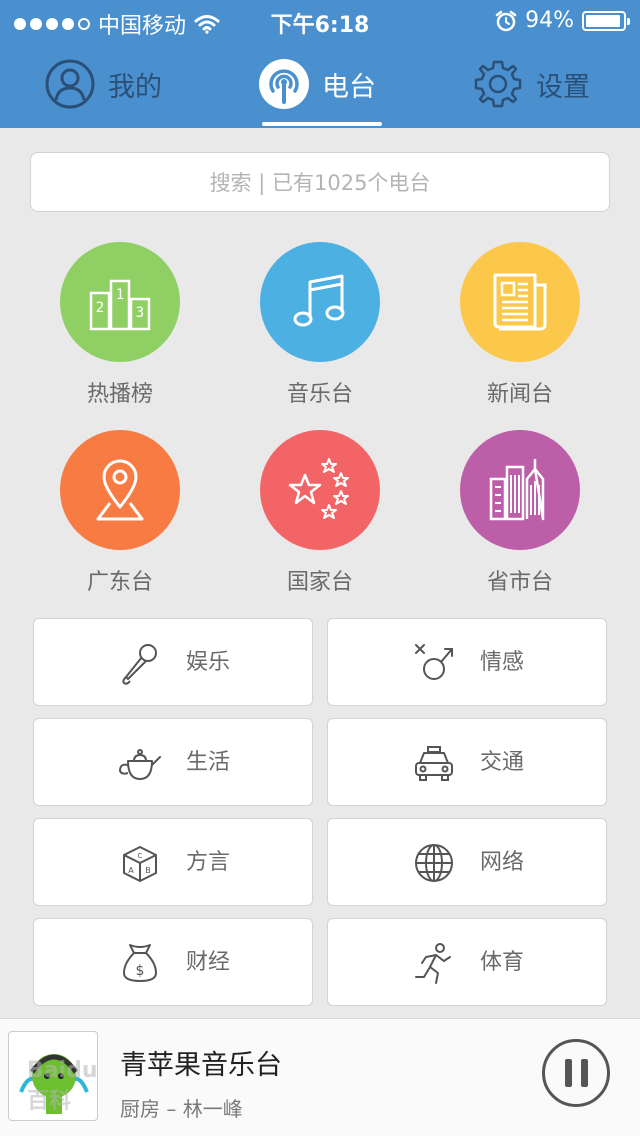  Describe the element at coordinates (519, 394) in the screenshot. I see `category-label: 新闻台` at that location.